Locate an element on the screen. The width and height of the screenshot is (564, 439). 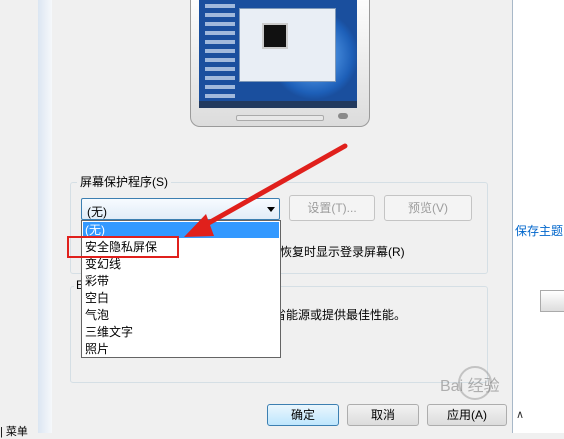
cancel-button: 取消 is located at coordinates (383, 415).